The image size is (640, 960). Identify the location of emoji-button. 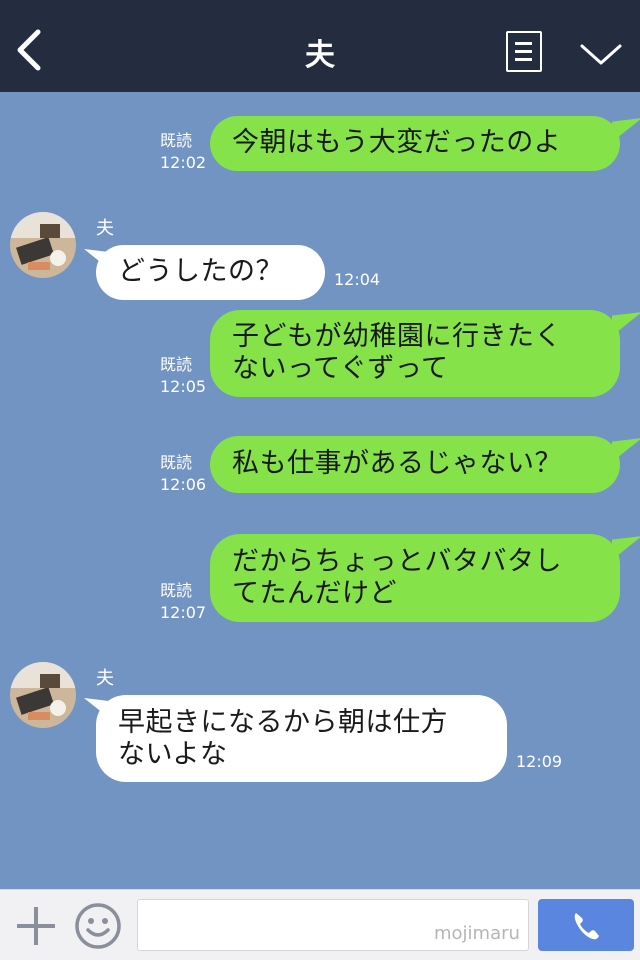
(98, 926).